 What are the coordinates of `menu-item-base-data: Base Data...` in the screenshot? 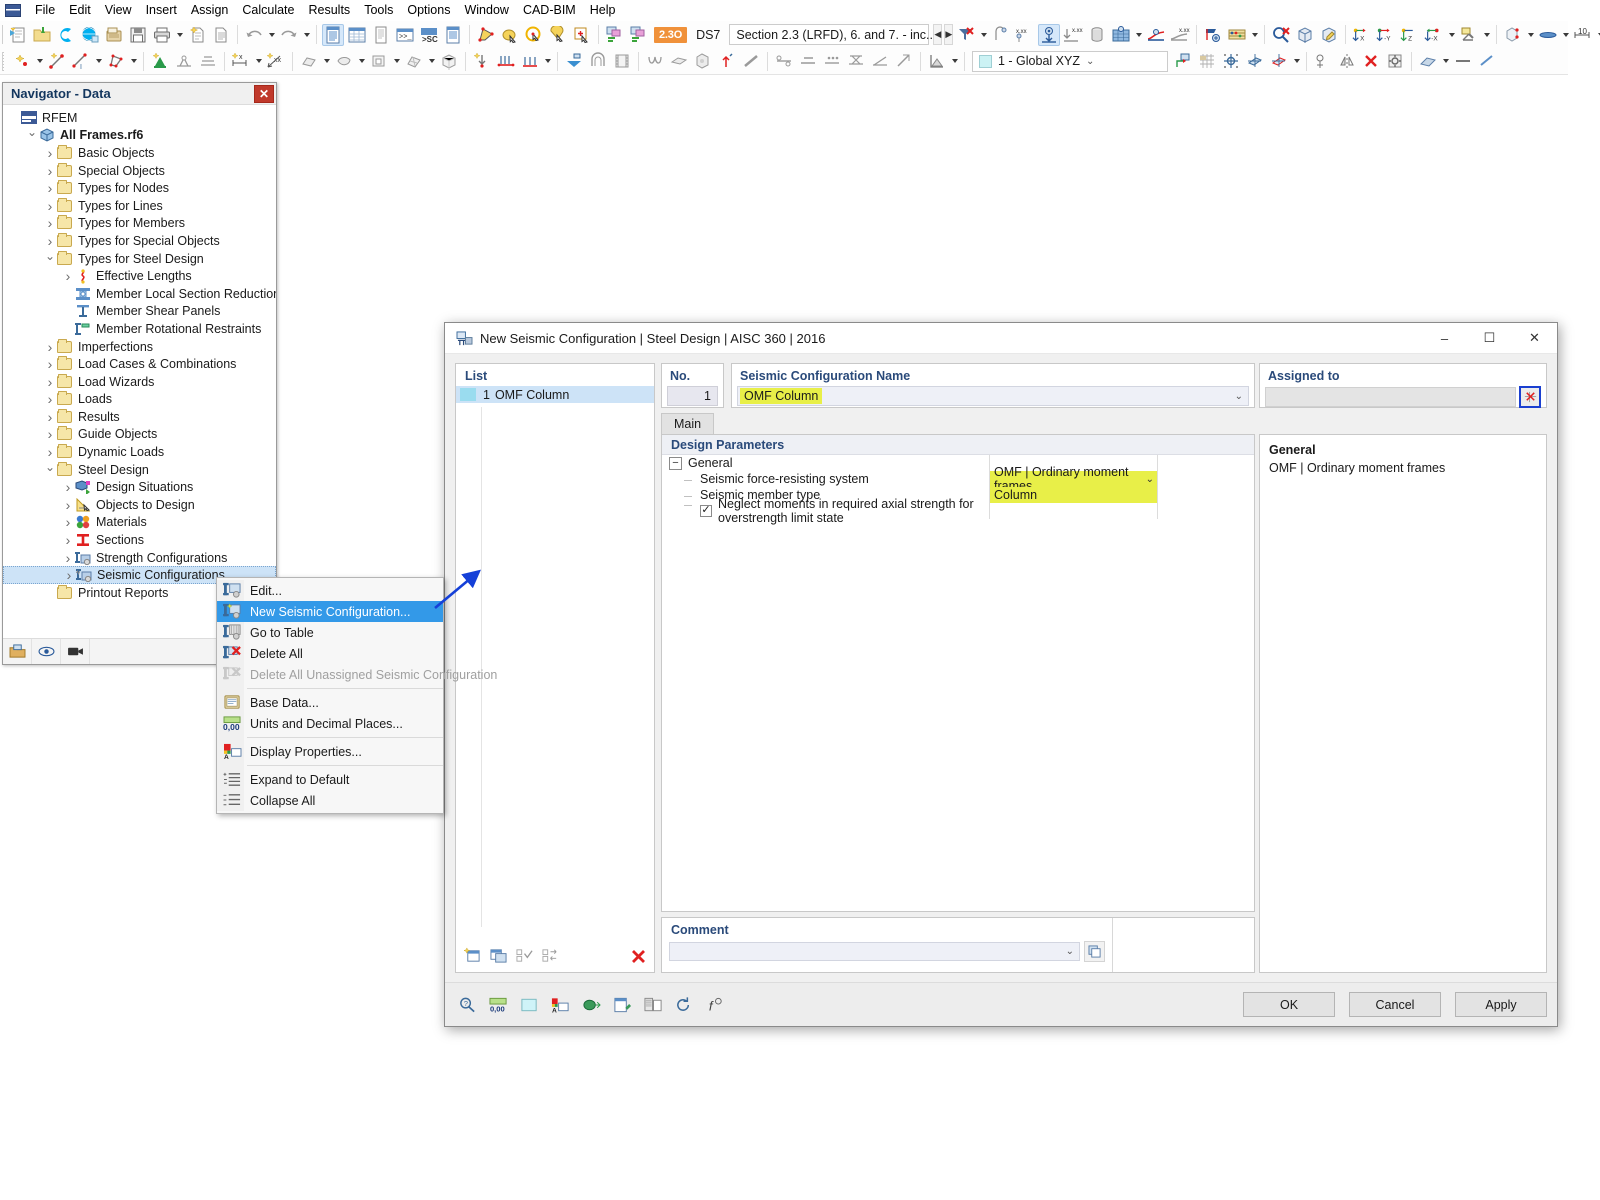 It's located at (330, 702).